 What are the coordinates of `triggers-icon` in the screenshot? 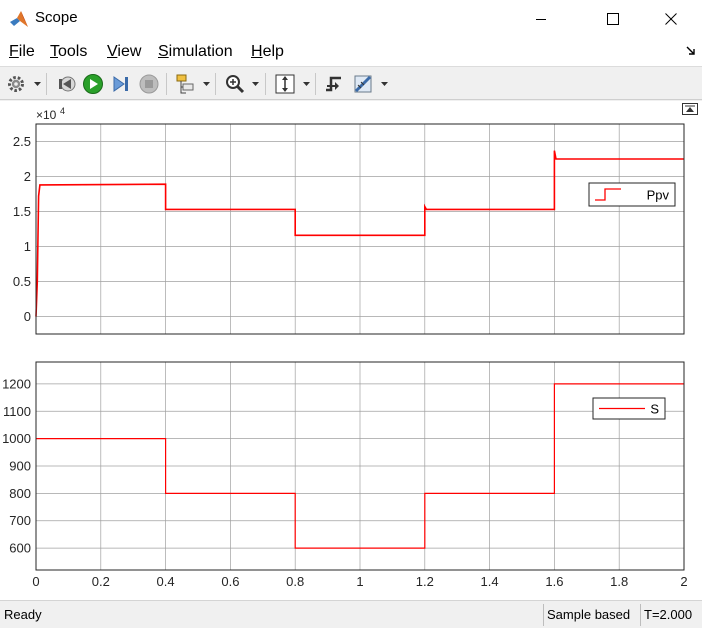 It's located at (333, 84).